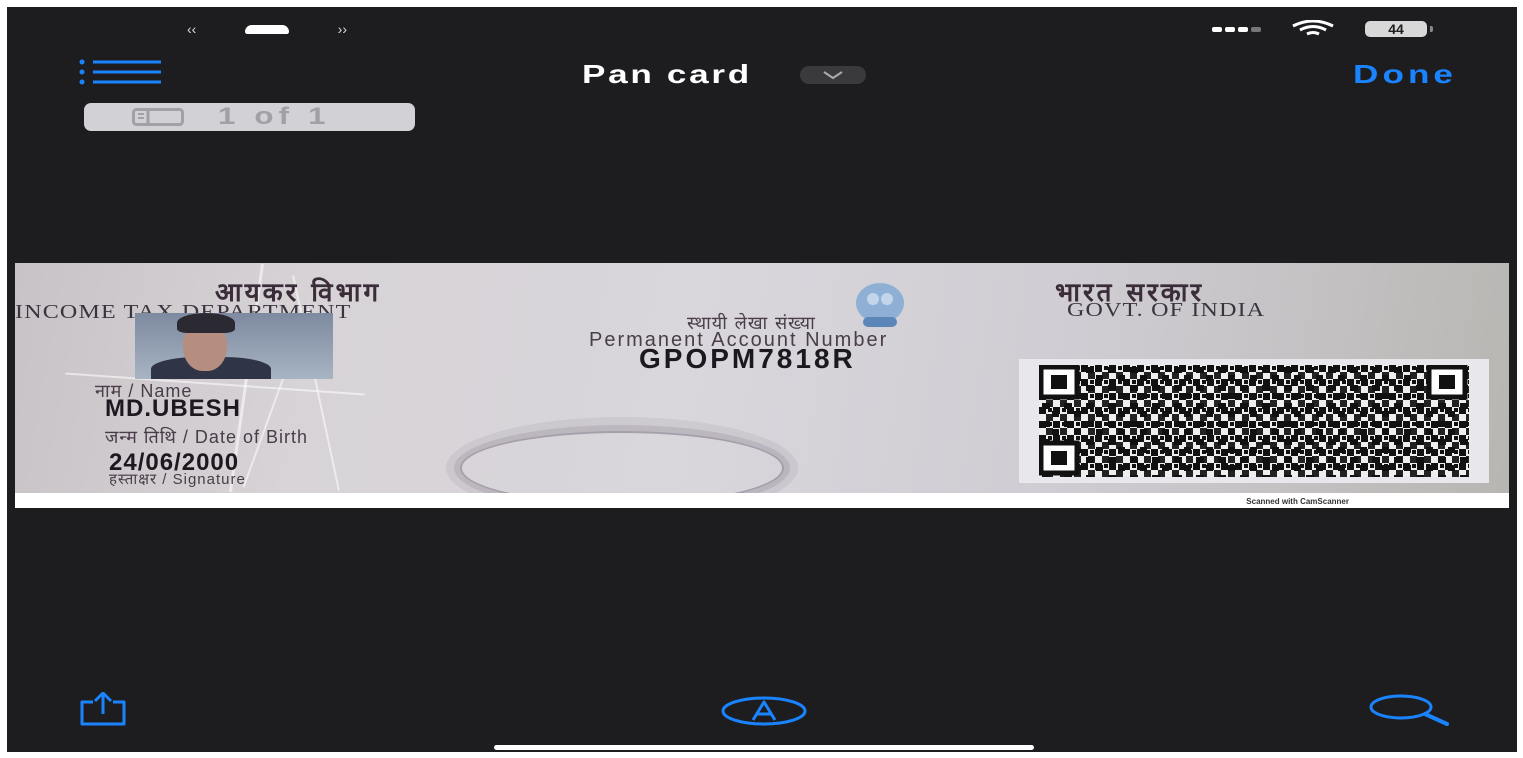 This screenshot has height=758, width=1523. I want to click on page-count-label: 1 of 1, so click(274, 116).